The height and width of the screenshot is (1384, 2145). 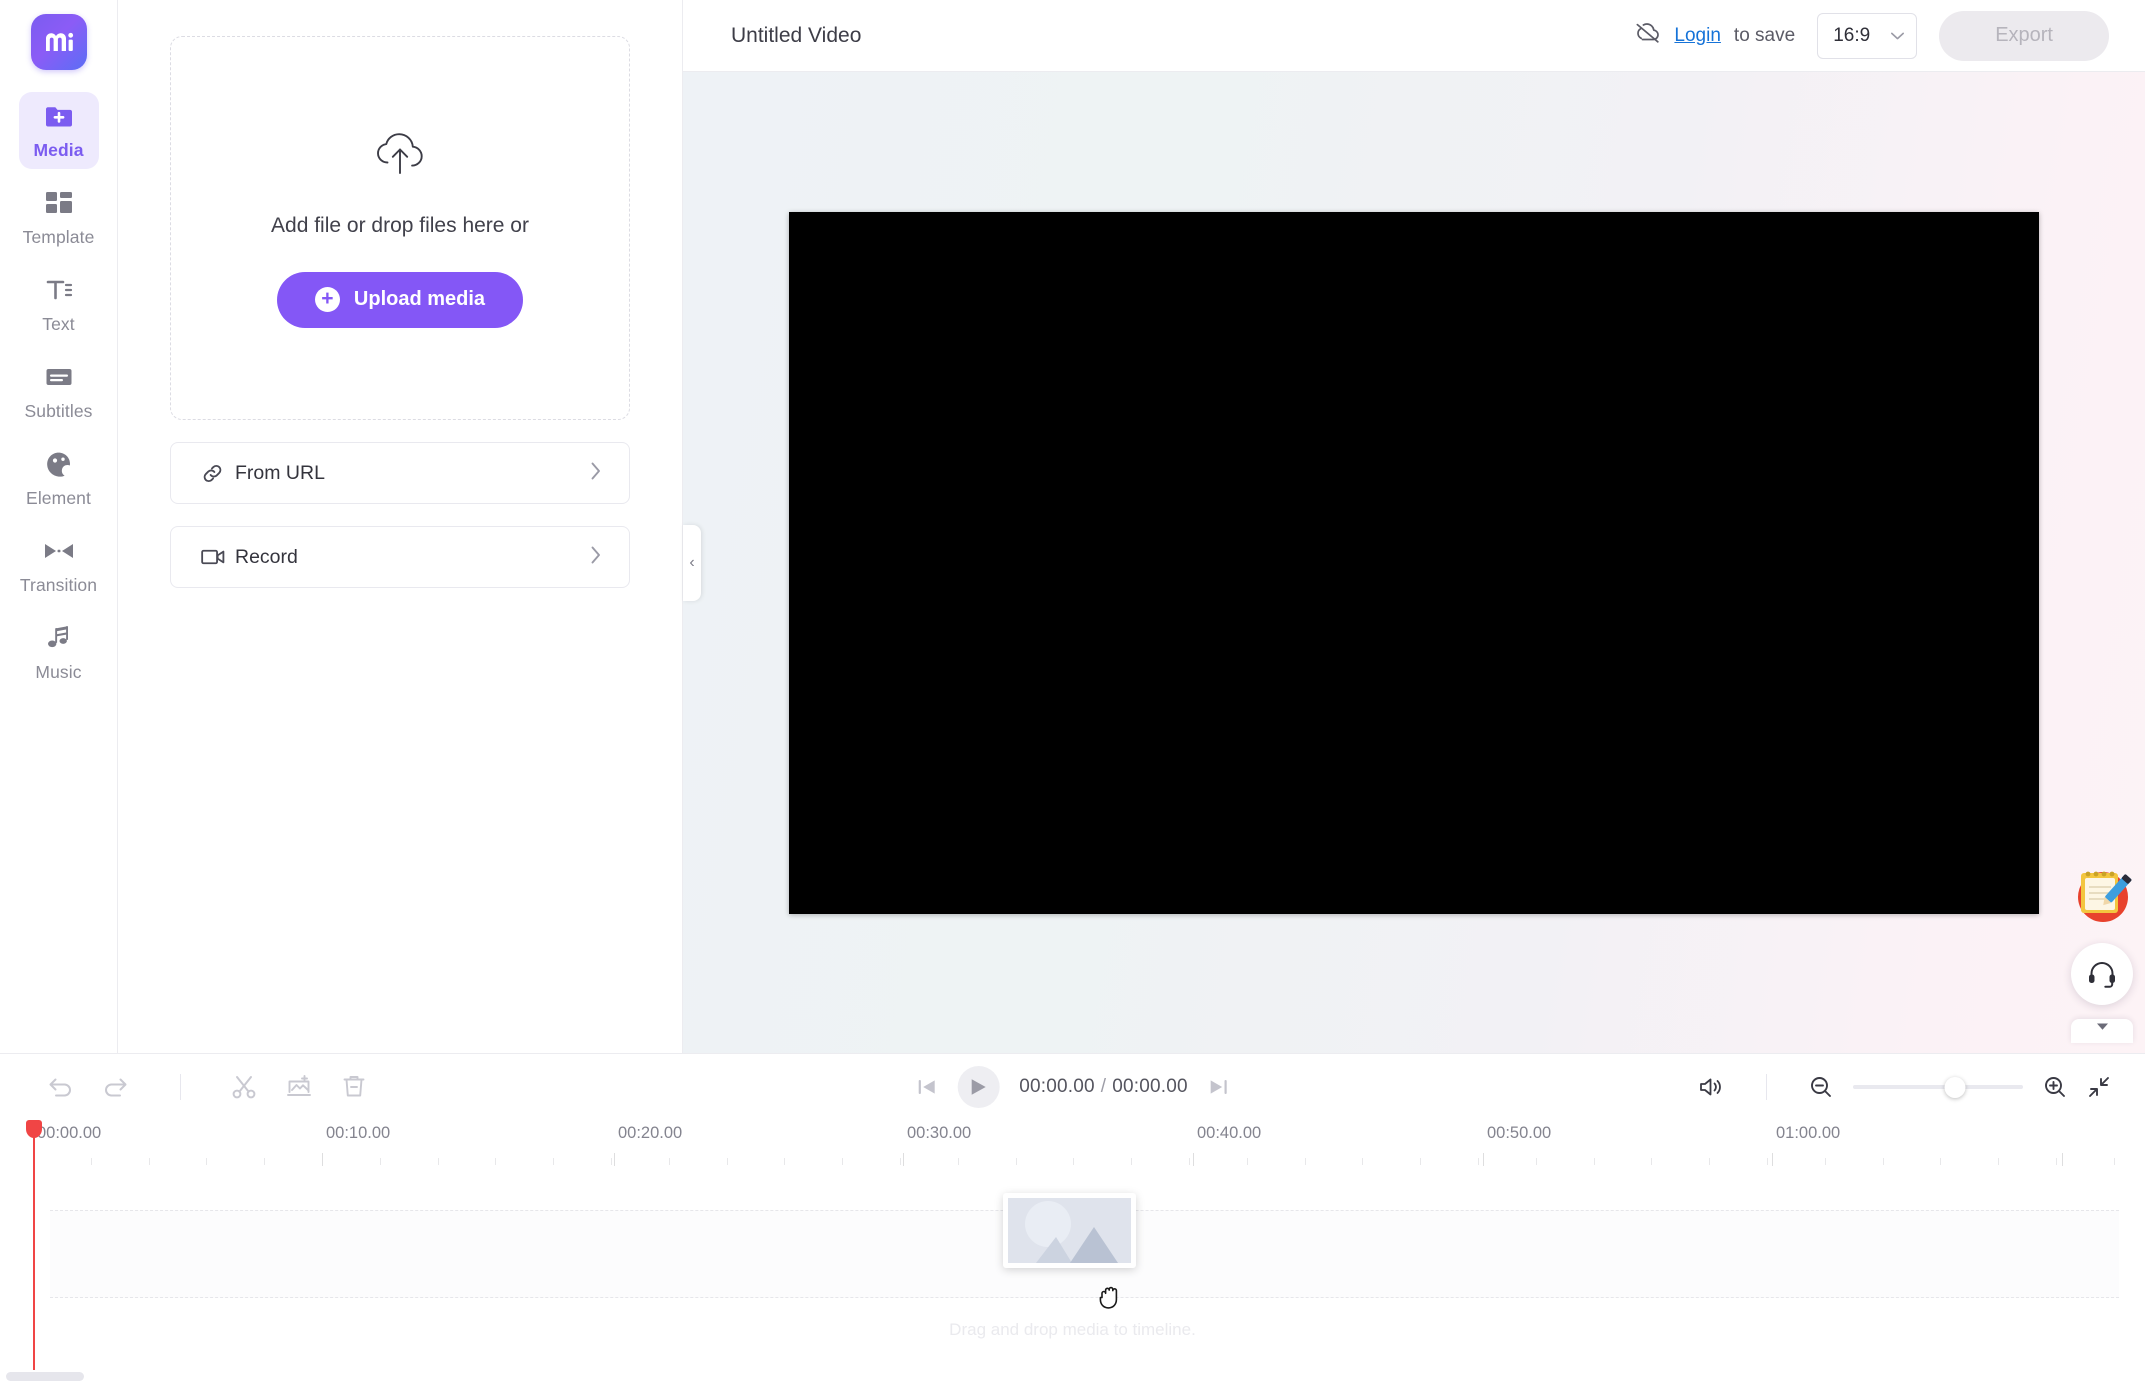 I want to click on zoom-slider-track, so click(x=1938, y=1087).